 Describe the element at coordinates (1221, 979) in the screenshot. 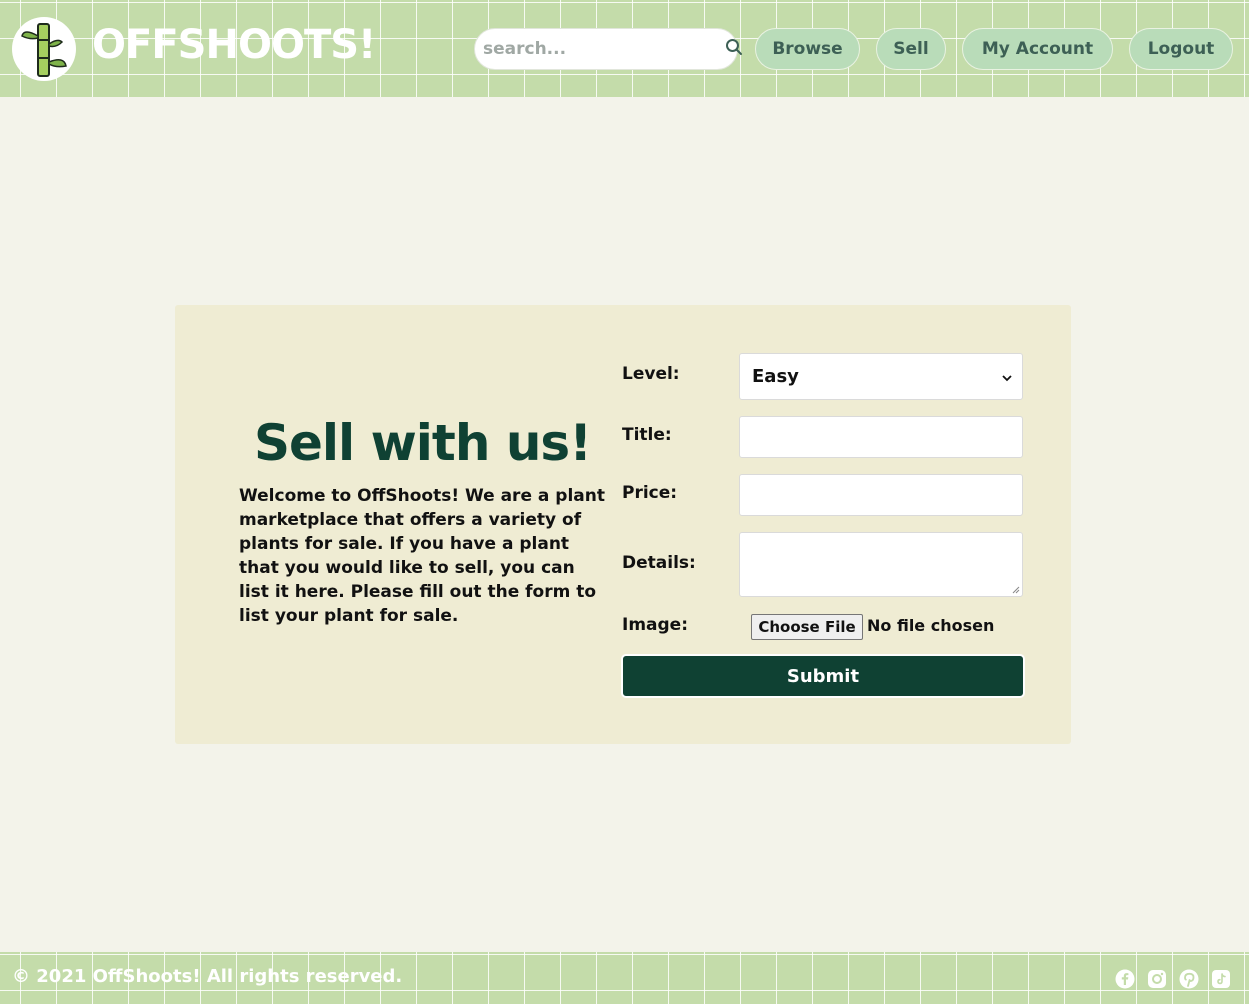

I see `tiktok-icon` at that location.